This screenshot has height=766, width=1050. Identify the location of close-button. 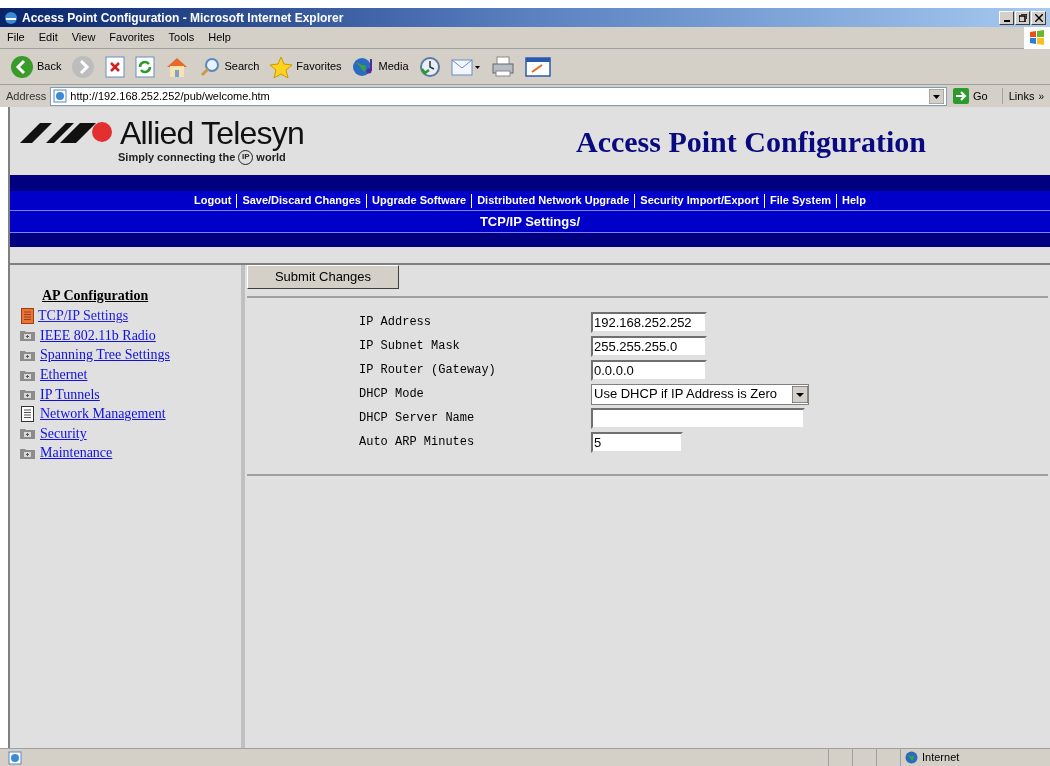
(1038, 17).